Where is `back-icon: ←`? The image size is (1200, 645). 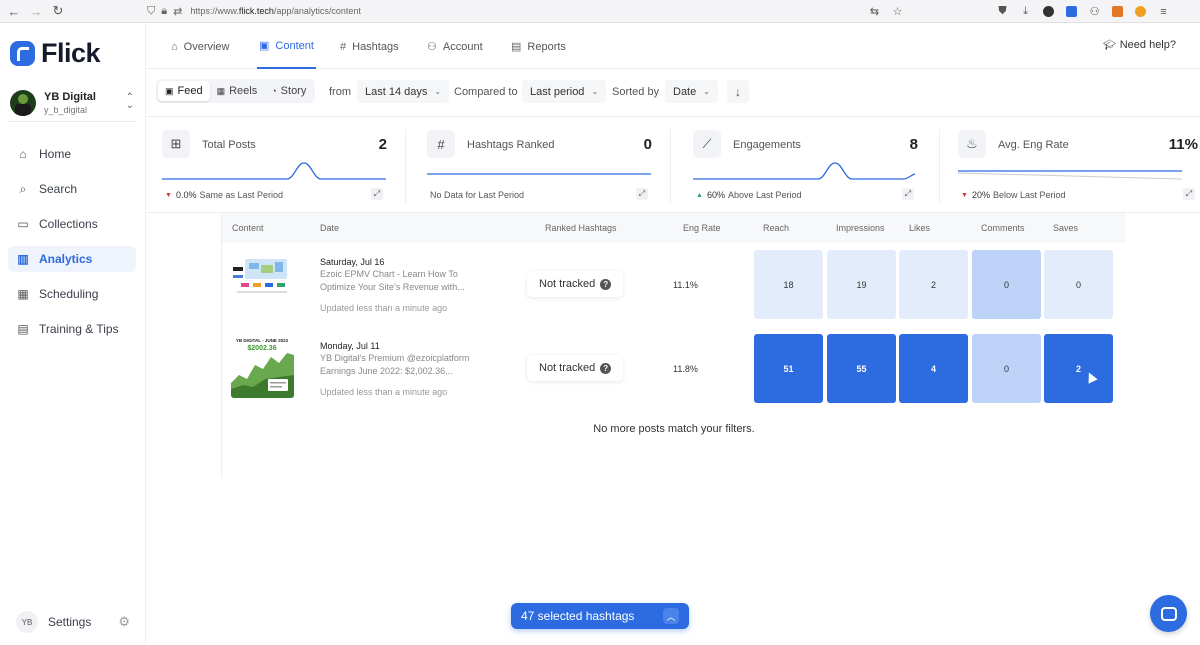
back-icon: ← is located at coordinates (14, 11).